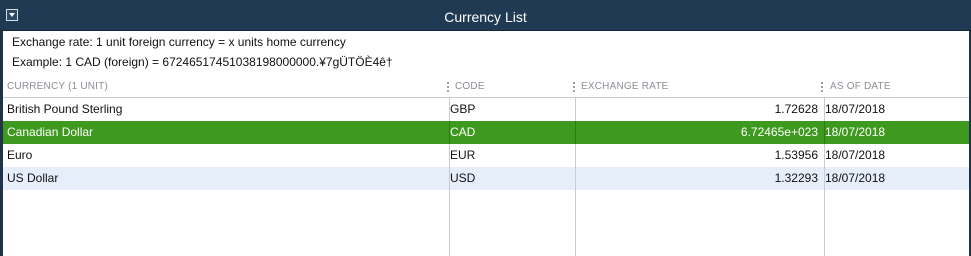 This screenshot has height=256, width=971. I want to click on column-header-currency: CURRENCY (1 UNIT), so click(57, 86).